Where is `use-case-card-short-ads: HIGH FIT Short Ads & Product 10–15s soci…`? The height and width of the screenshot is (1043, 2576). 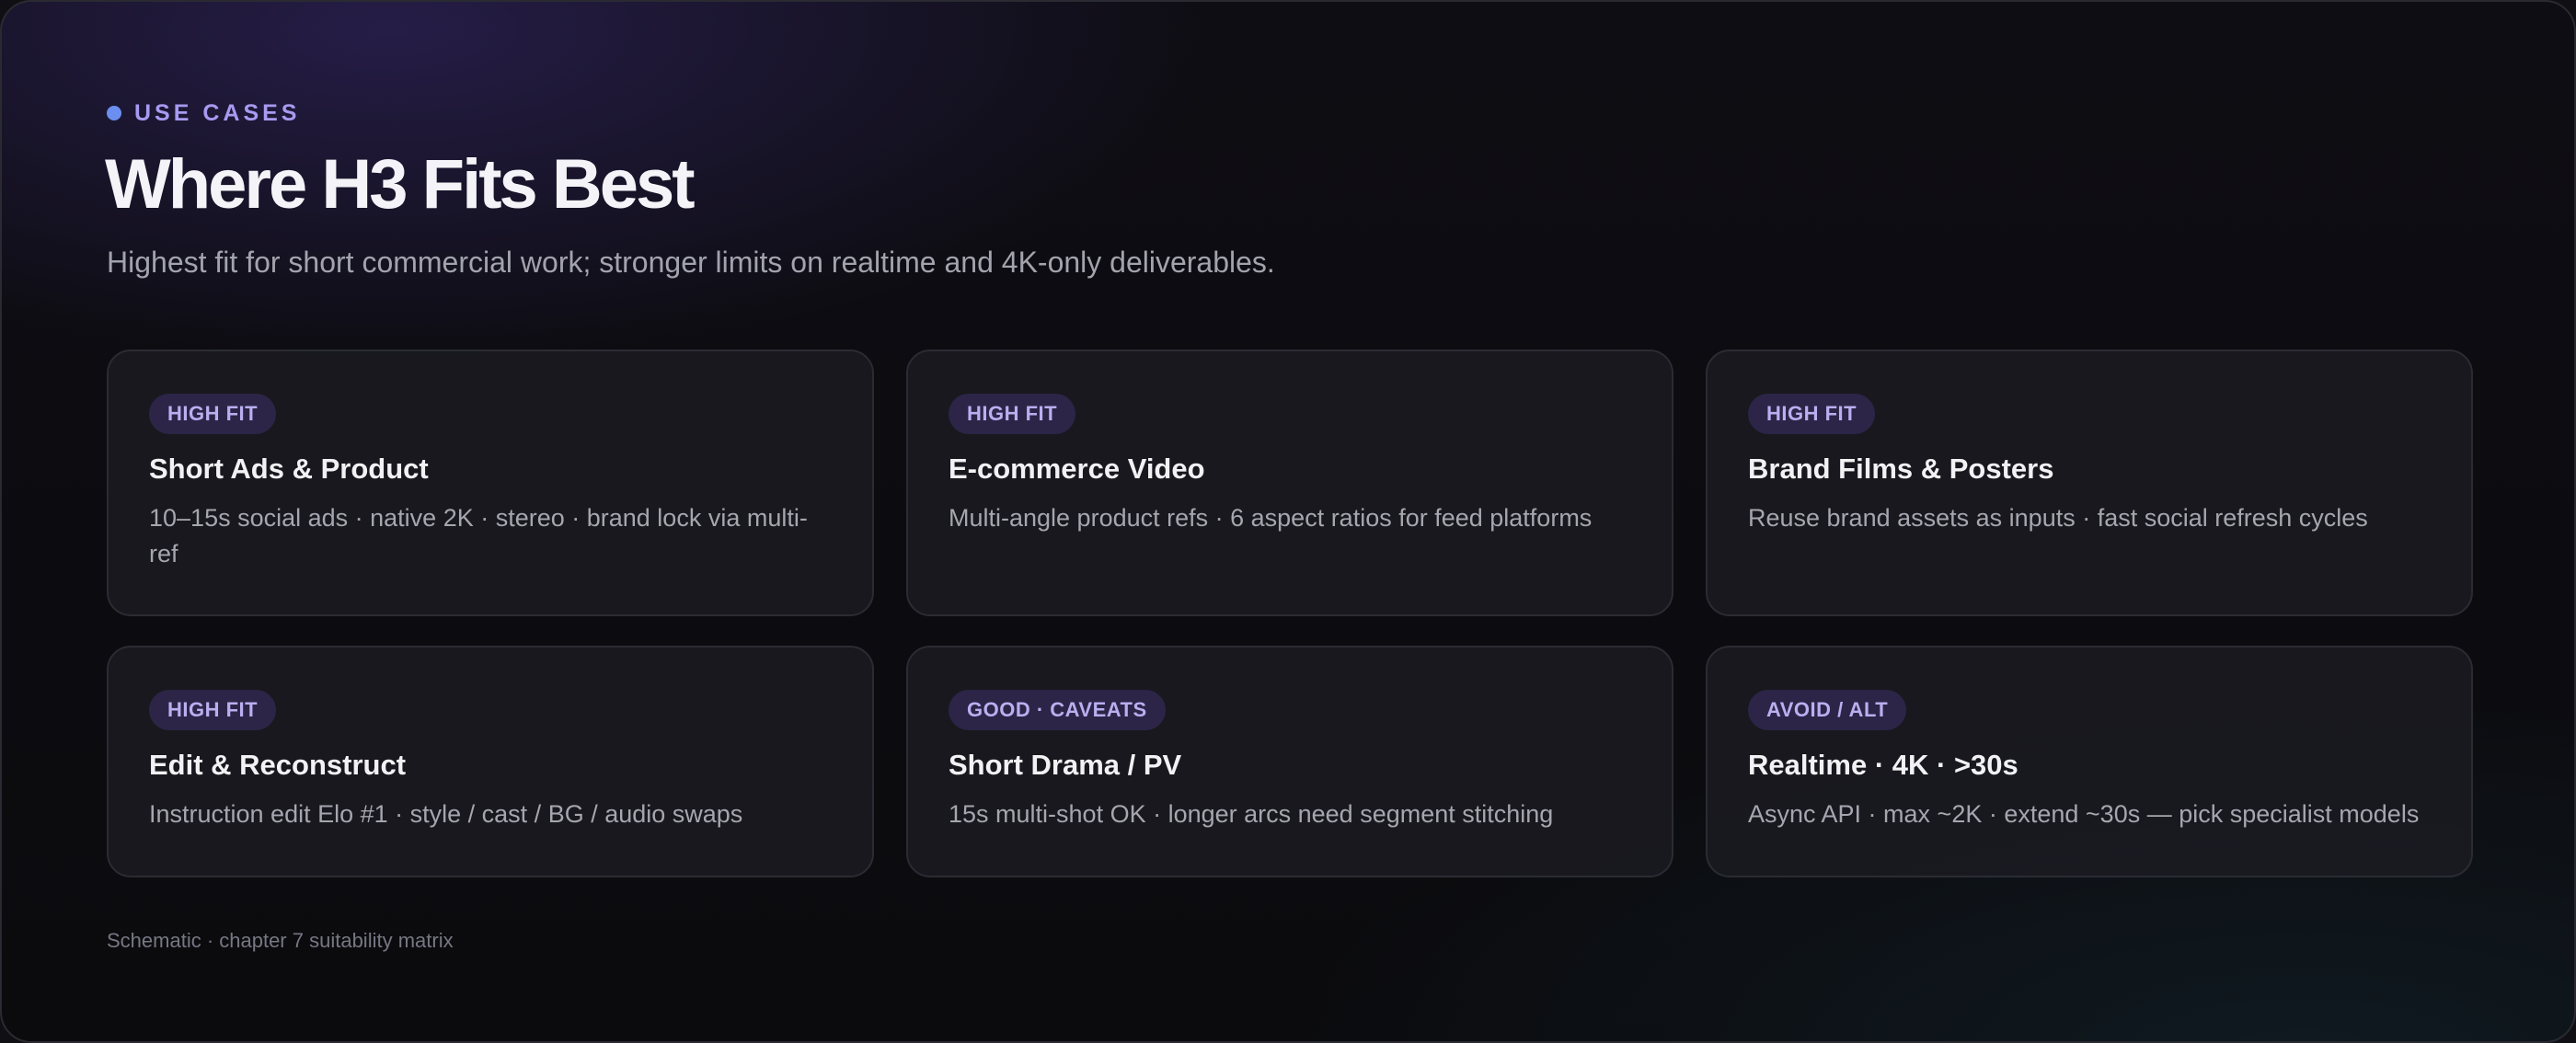 use-case-card-short-ads: HIGH FIT Short Ads & Product 10–15s soci… is located at coordinates (491, 483).